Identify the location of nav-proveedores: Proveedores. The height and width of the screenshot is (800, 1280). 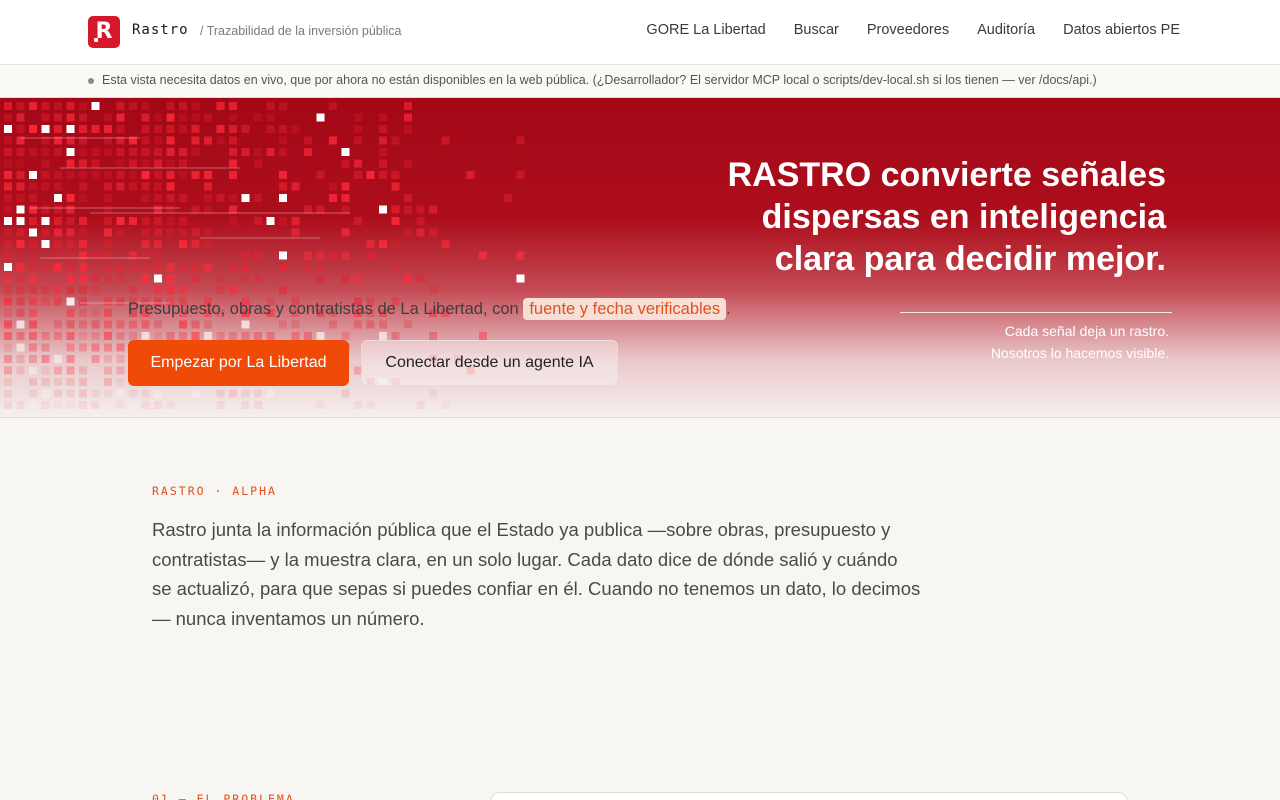
(908, 30).